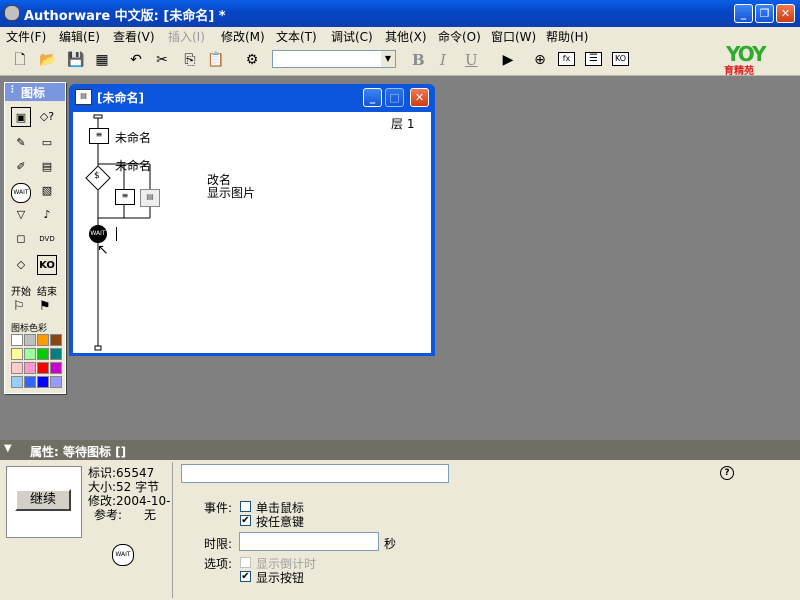 The width and height of the screenshot is (800, 600). I want to click on help-icon: ?, so click(727, 473).